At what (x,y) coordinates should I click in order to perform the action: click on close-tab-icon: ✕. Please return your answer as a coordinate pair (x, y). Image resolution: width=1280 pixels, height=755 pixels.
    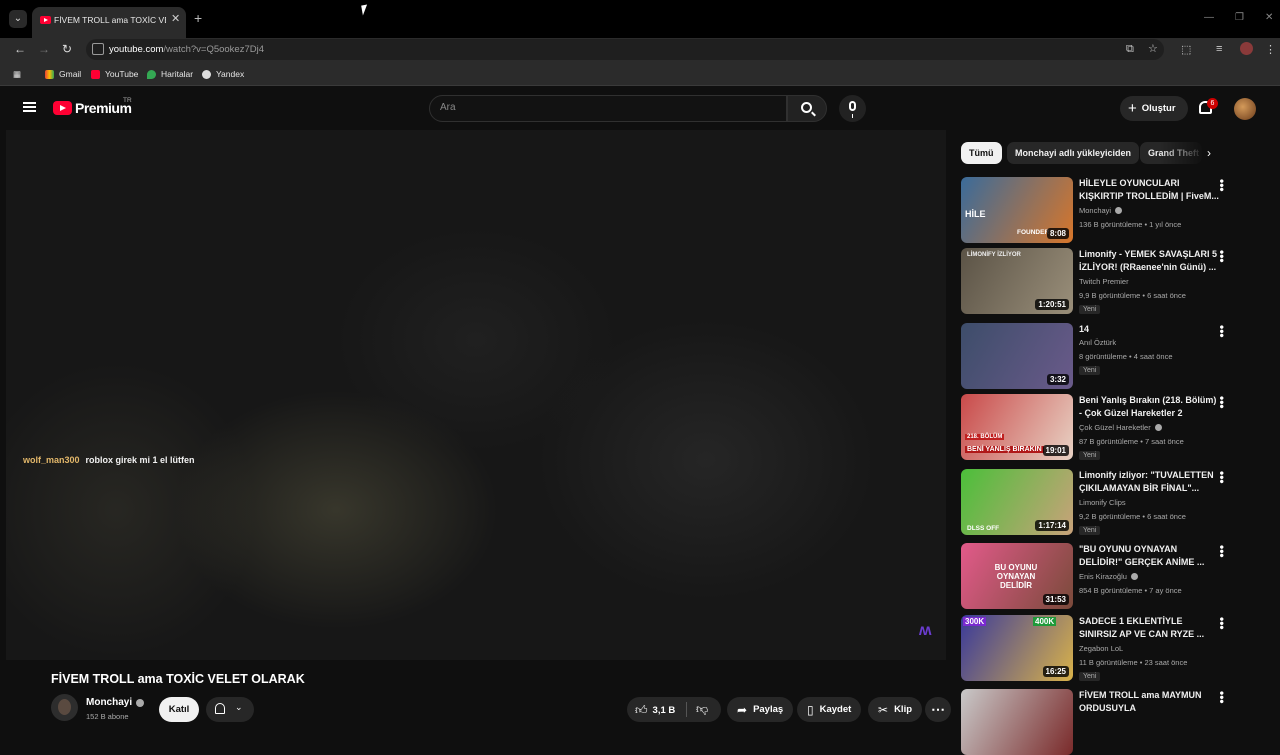
    Looking at the image, I should click on (175, 18).